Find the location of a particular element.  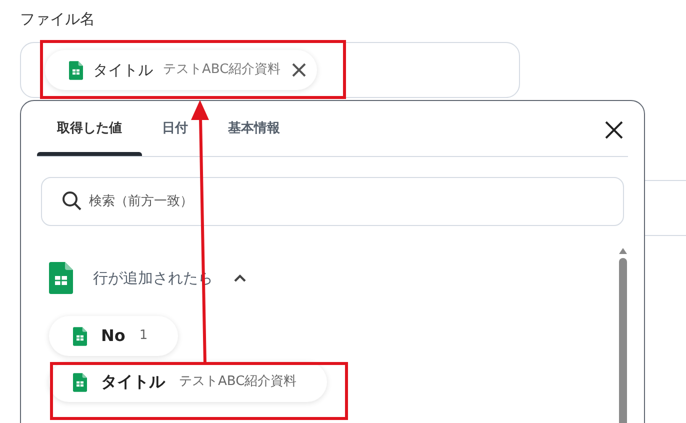

search-field: 検索（前方一致） is located at coordinates (332, 201).